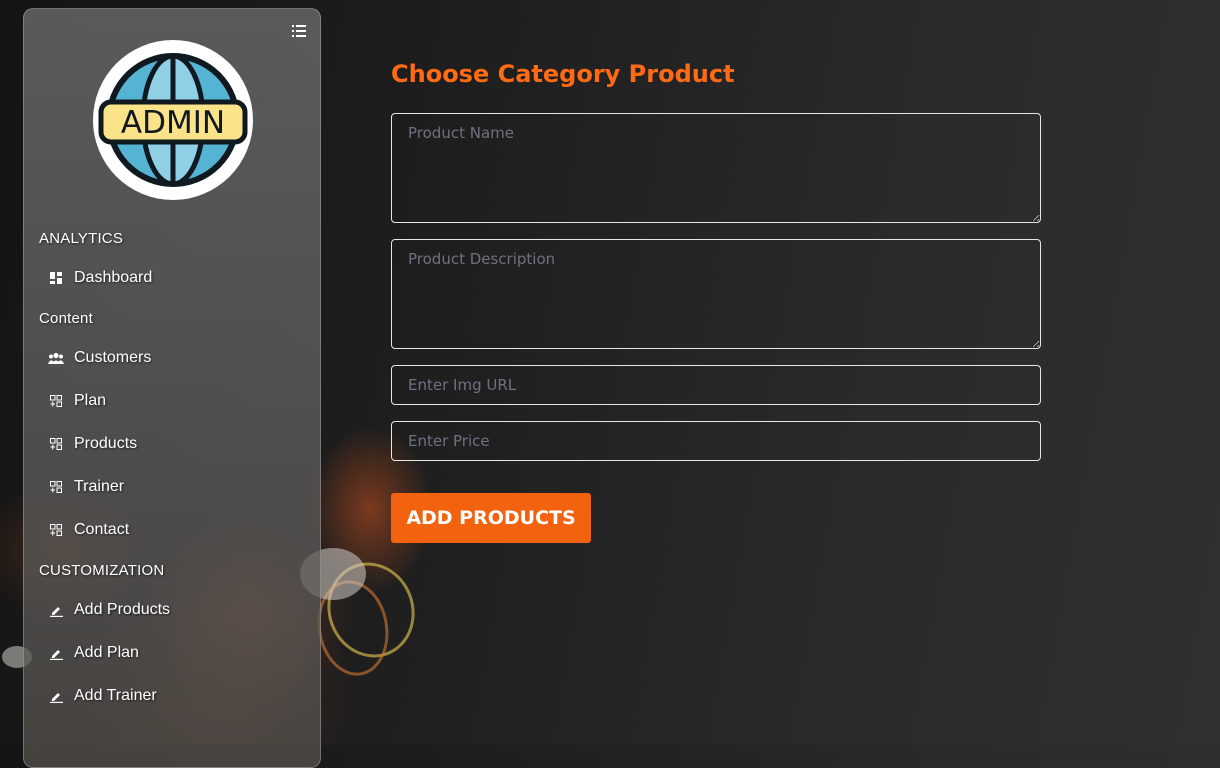 The image size is (1220, 768). Describe the element at coordinates (113, 357) in the screenshot. I see `sidebar-item-label: Customers` at that location.